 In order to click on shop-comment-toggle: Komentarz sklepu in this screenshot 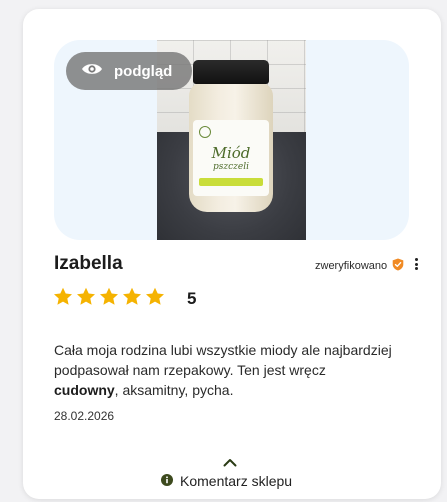, I will do `click(226, 481)`.